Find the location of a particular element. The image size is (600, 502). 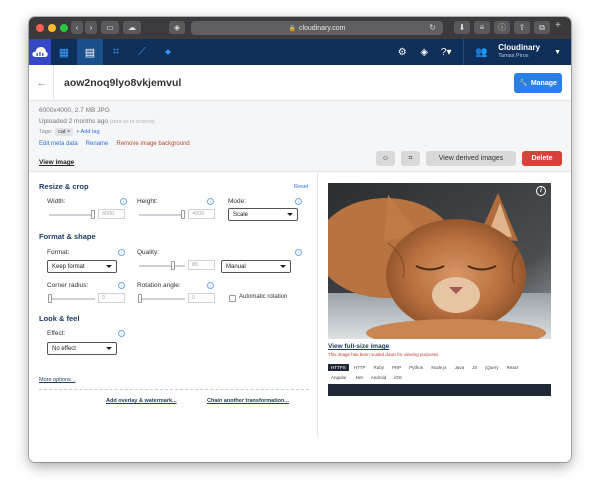

auto-rotation-checkbox is located at coordinates (232, 298).